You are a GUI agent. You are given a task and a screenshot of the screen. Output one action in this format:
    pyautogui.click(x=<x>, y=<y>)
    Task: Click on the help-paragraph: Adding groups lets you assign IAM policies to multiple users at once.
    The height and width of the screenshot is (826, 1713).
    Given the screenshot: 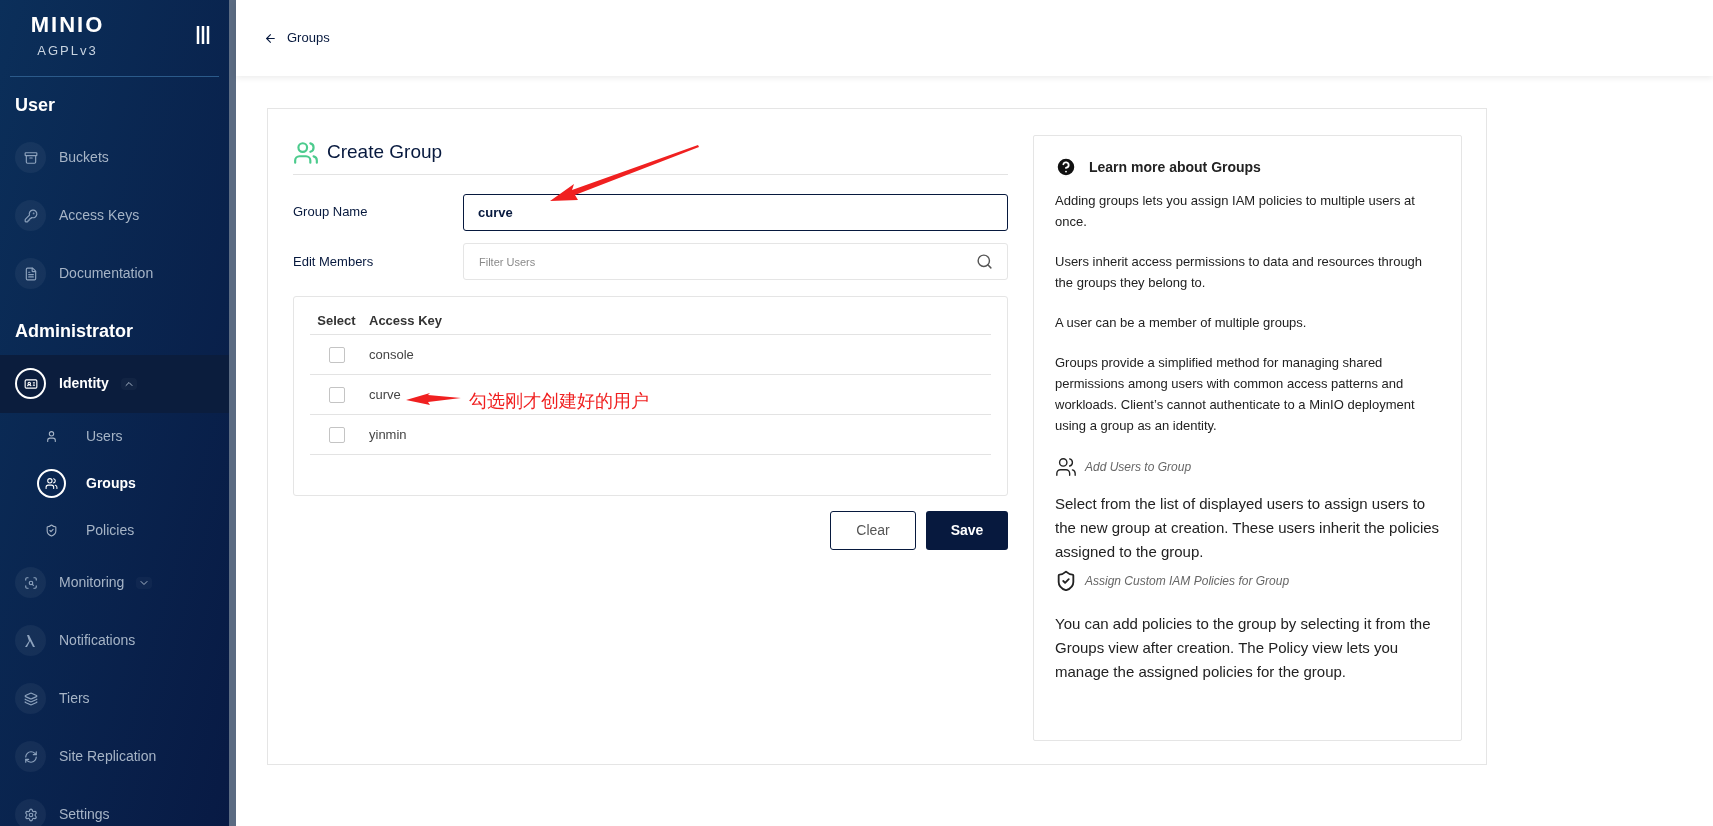 What is the action you would take?
    pyautogui.click(x=1235, y=211)
    